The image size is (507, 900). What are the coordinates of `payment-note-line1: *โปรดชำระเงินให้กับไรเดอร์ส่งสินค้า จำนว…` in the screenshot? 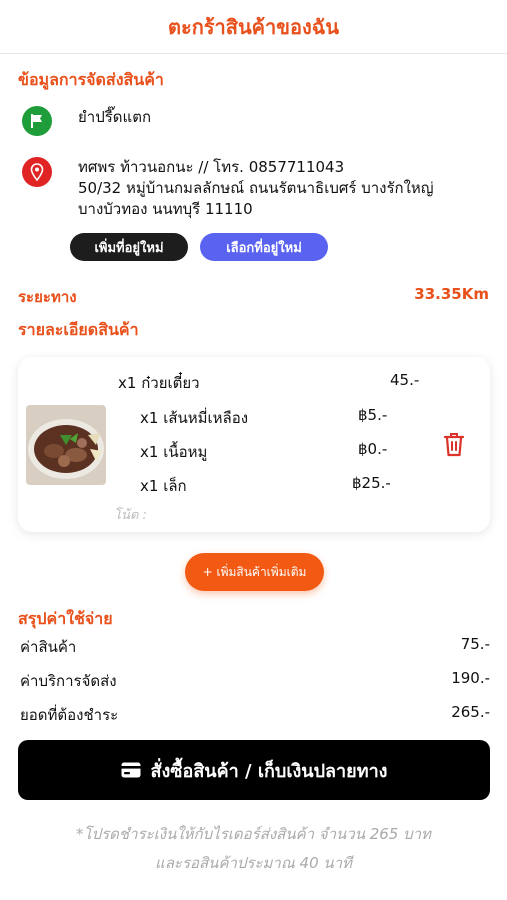 It's located at (253, 834).